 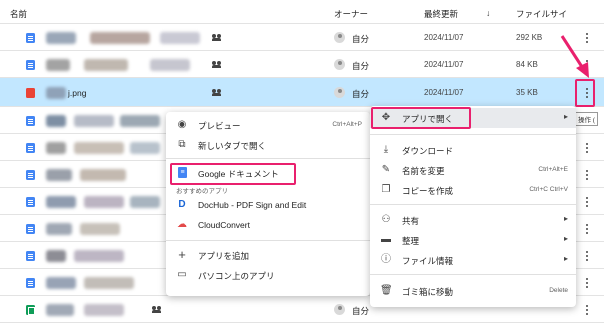 What do you see at coordinates (527, 92) in the screenshot?
I see `file-size: 35 KB` at bounding box center [527, 92].